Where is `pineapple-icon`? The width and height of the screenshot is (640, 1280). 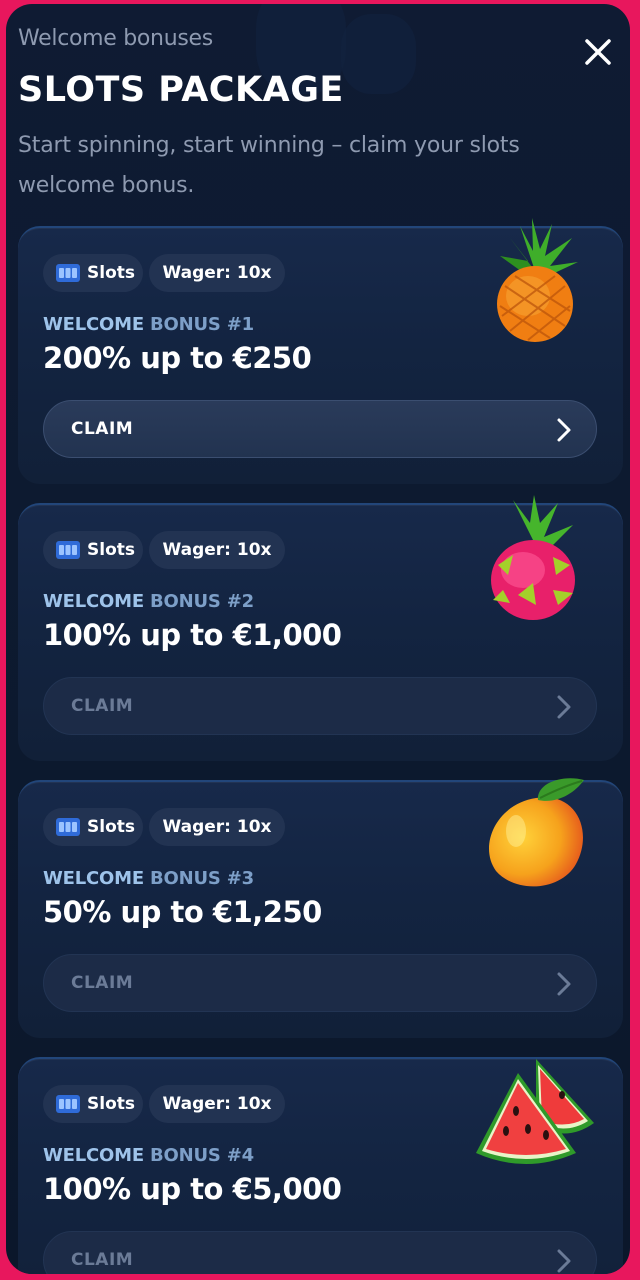 pineapple-icon is located at coordinates (537, 280).